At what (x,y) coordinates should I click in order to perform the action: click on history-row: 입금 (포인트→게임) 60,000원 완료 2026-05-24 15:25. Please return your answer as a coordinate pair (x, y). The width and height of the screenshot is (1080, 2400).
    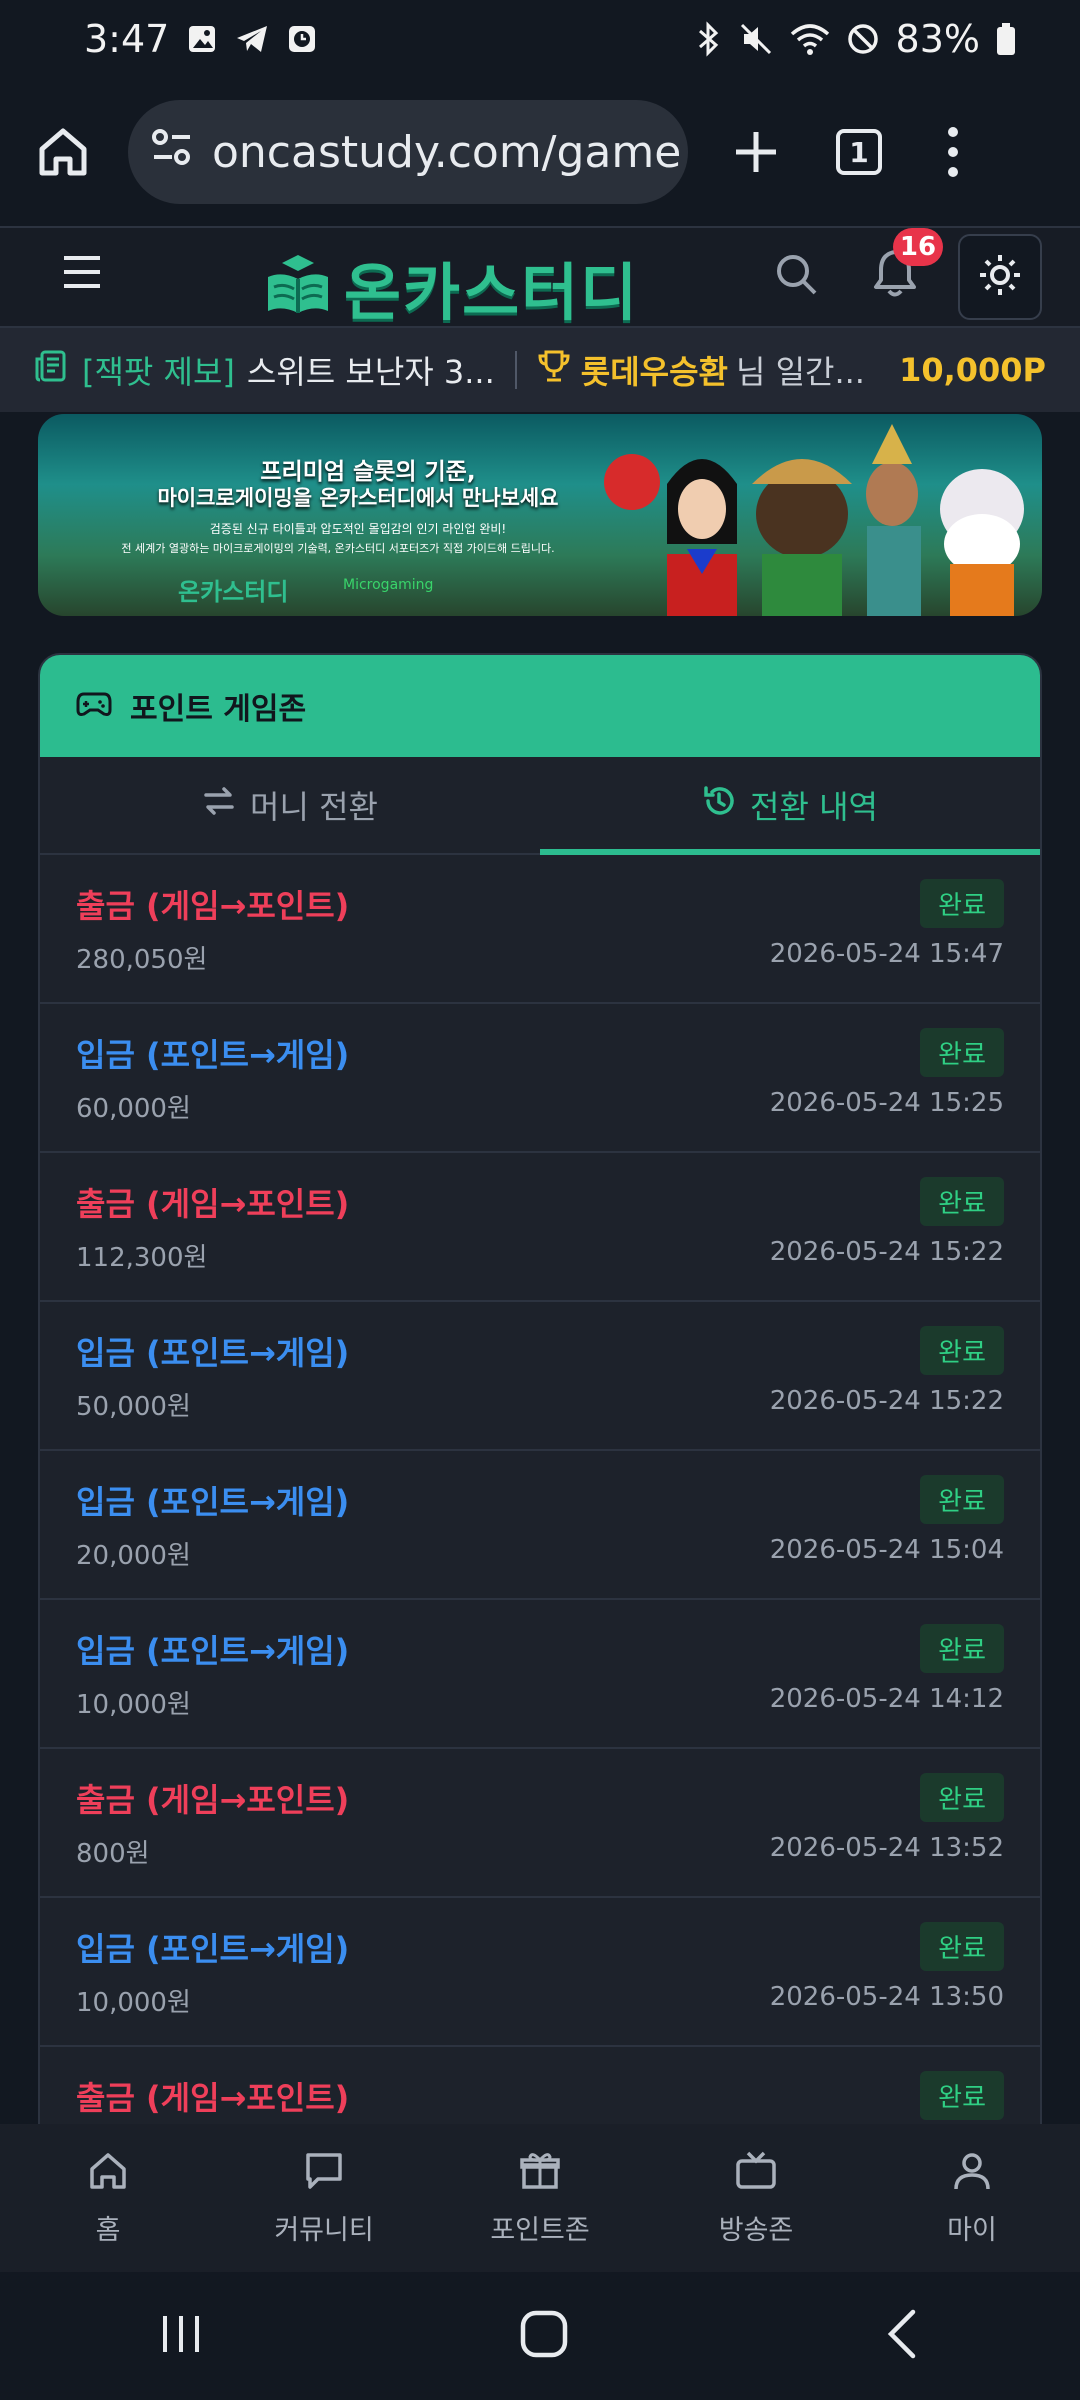
    Looking at the image, I should click on (540, 1078).